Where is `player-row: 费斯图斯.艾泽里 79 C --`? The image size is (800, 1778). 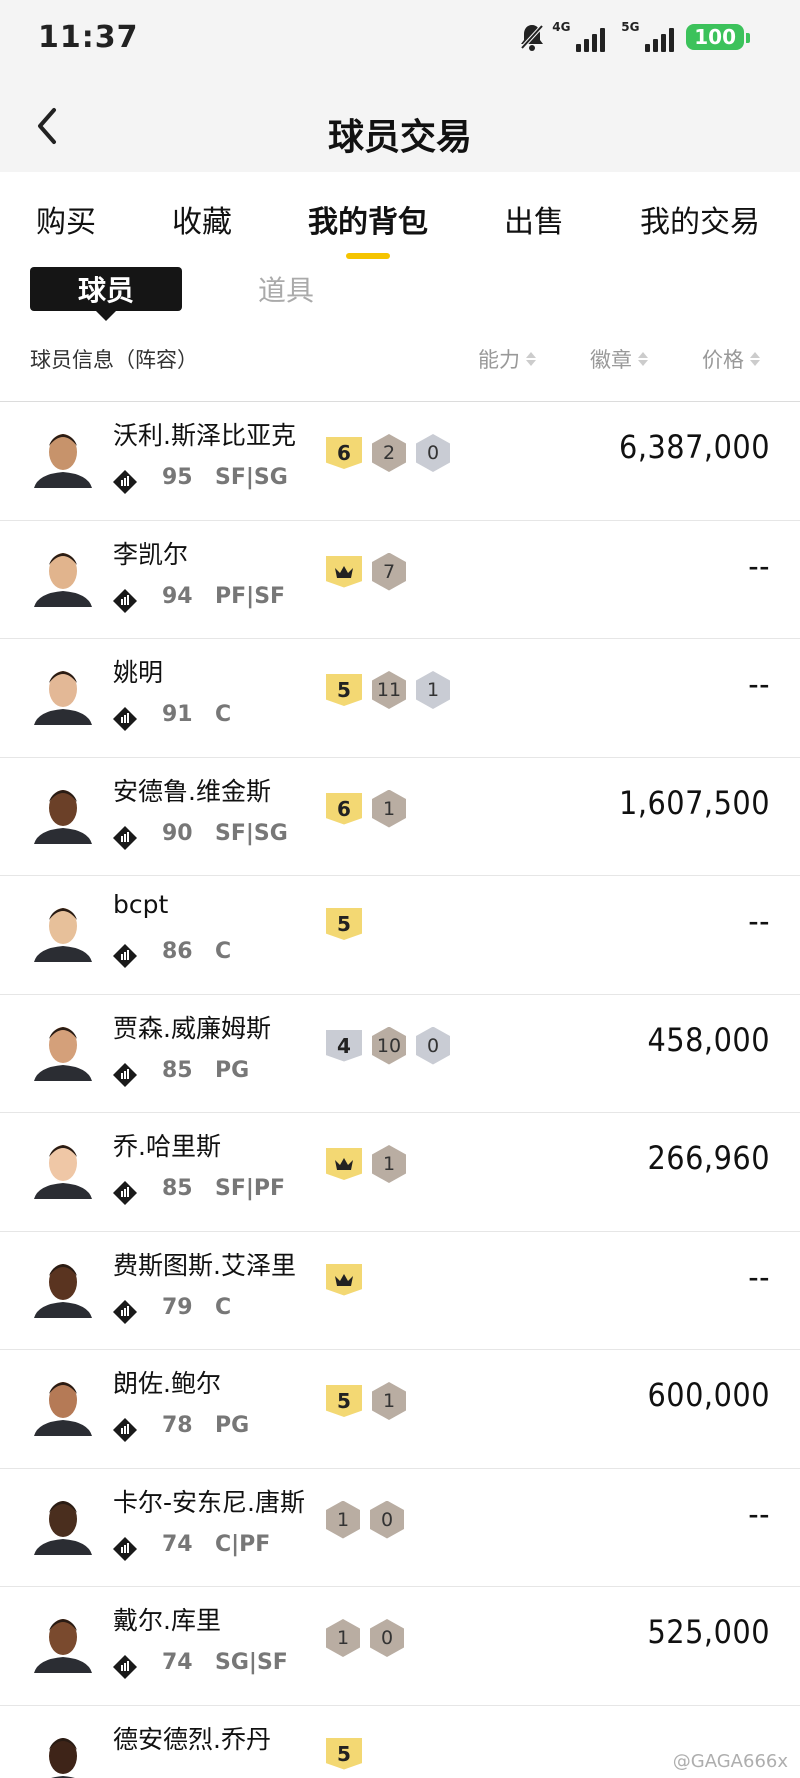
player-row: 费斯图斯.艾泽里 79 C -- is located at coordinates (400, 1291).